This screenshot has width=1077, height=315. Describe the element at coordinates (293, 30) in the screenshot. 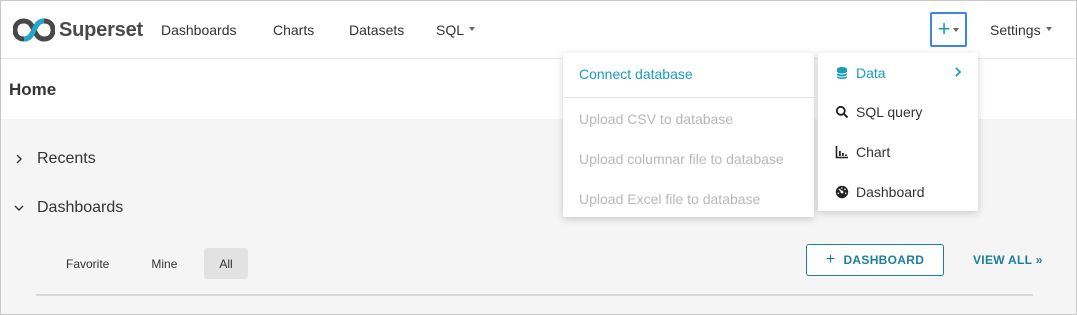

I see `nav-charts: Charts` at that location.